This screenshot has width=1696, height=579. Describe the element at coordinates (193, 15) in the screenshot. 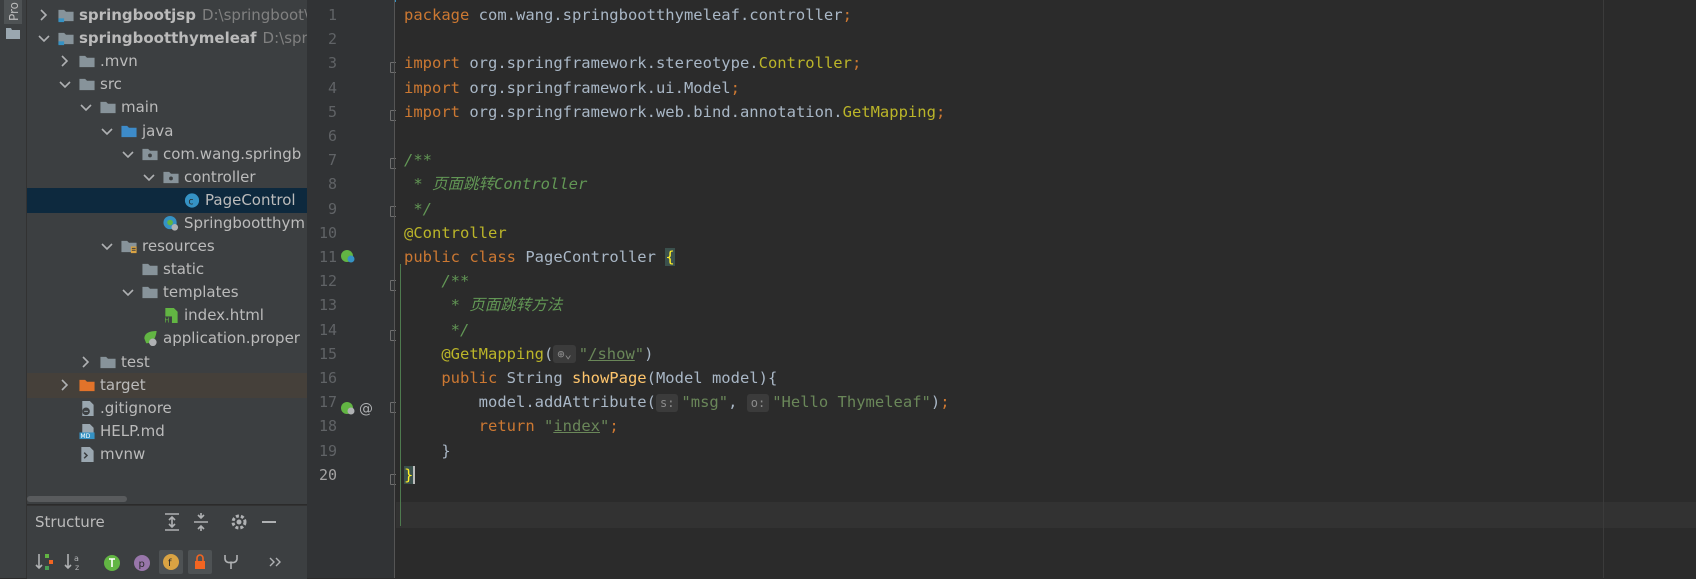

I see `tree-item-label: springbootjsp D:\springboot\s` at that location.